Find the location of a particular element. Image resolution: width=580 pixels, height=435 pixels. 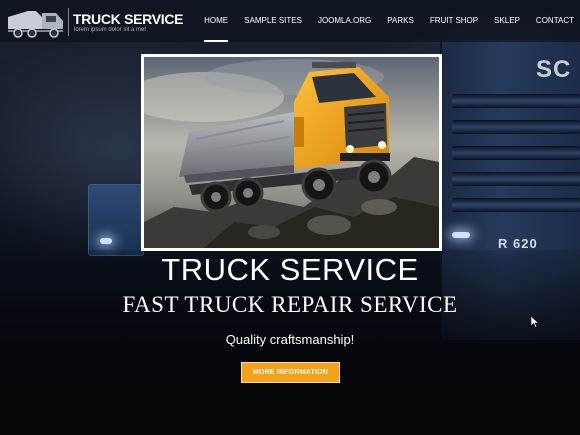

nav-item-fruit-shop: FRUIT SHOP is located at coordinates (454, 21).